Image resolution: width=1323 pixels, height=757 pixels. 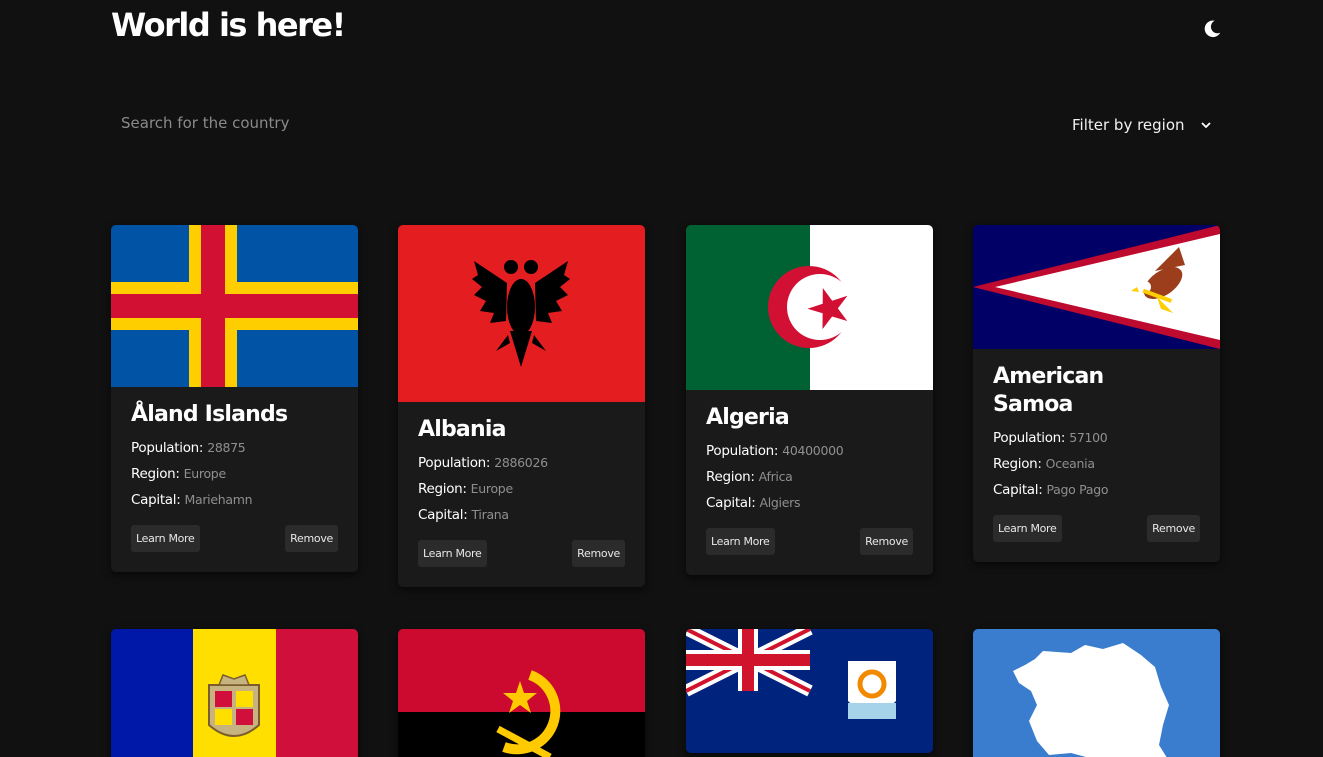 What do you see at coordinates (809, 307) in the screenshot?
I see `flag-algeria` at bounding box center [809, 307].